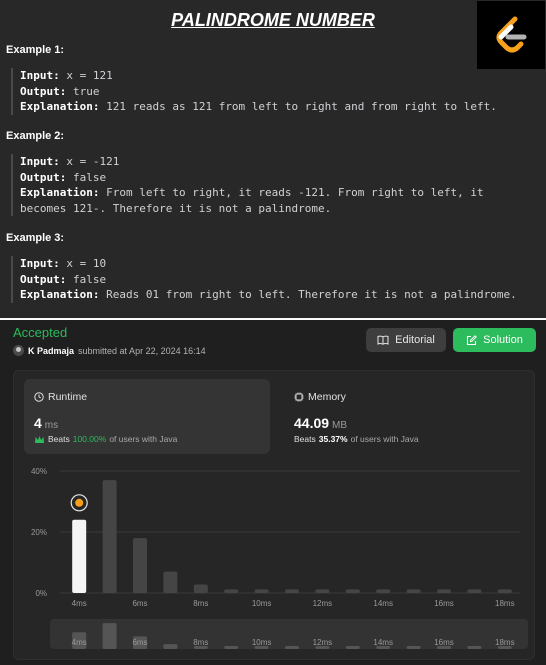  Describe the element at coordinates (79, 556) in the screenshot. I see `chart-bar-highlight` at that location.